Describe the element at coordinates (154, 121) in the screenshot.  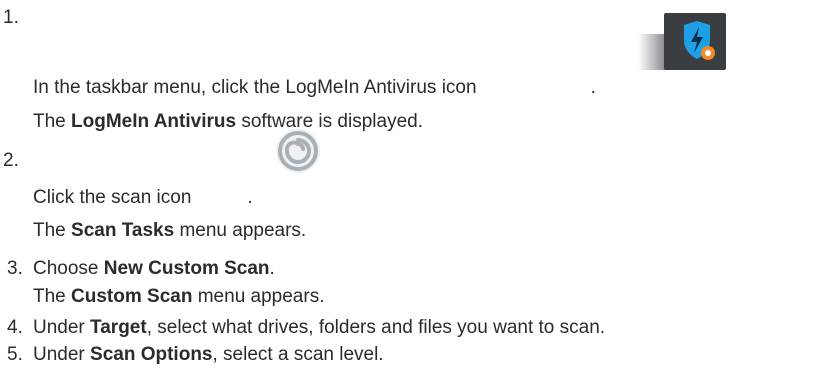
I see `step-1-result-bold: LogMeIn Antivirus` at that location.